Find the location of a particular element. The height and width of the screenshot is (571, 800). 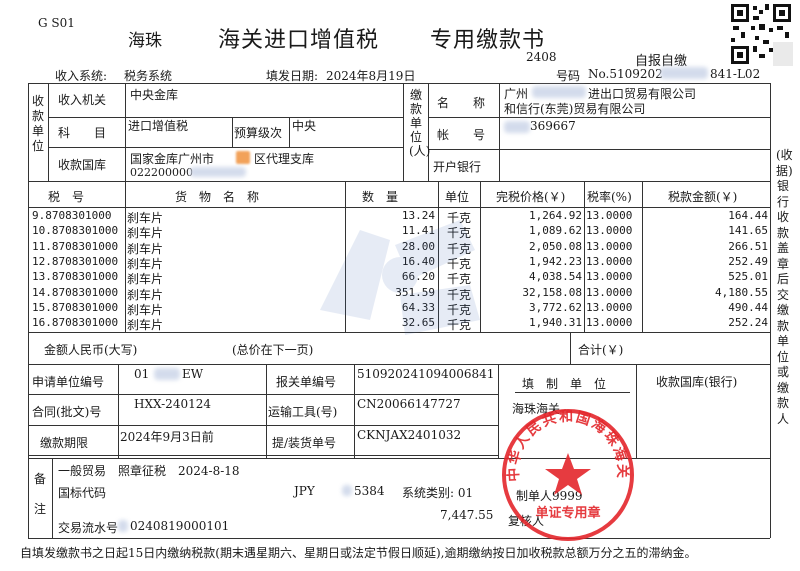

row-tax-amount: 164.44 is located at coordinates (748, 215).